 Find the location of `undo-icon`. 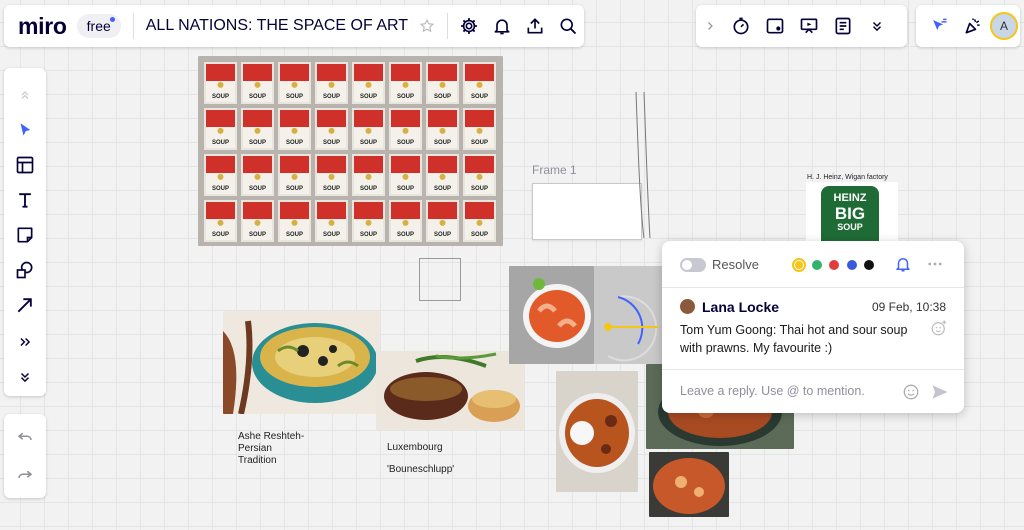

undo-icon is located at coordinates (25, 437).